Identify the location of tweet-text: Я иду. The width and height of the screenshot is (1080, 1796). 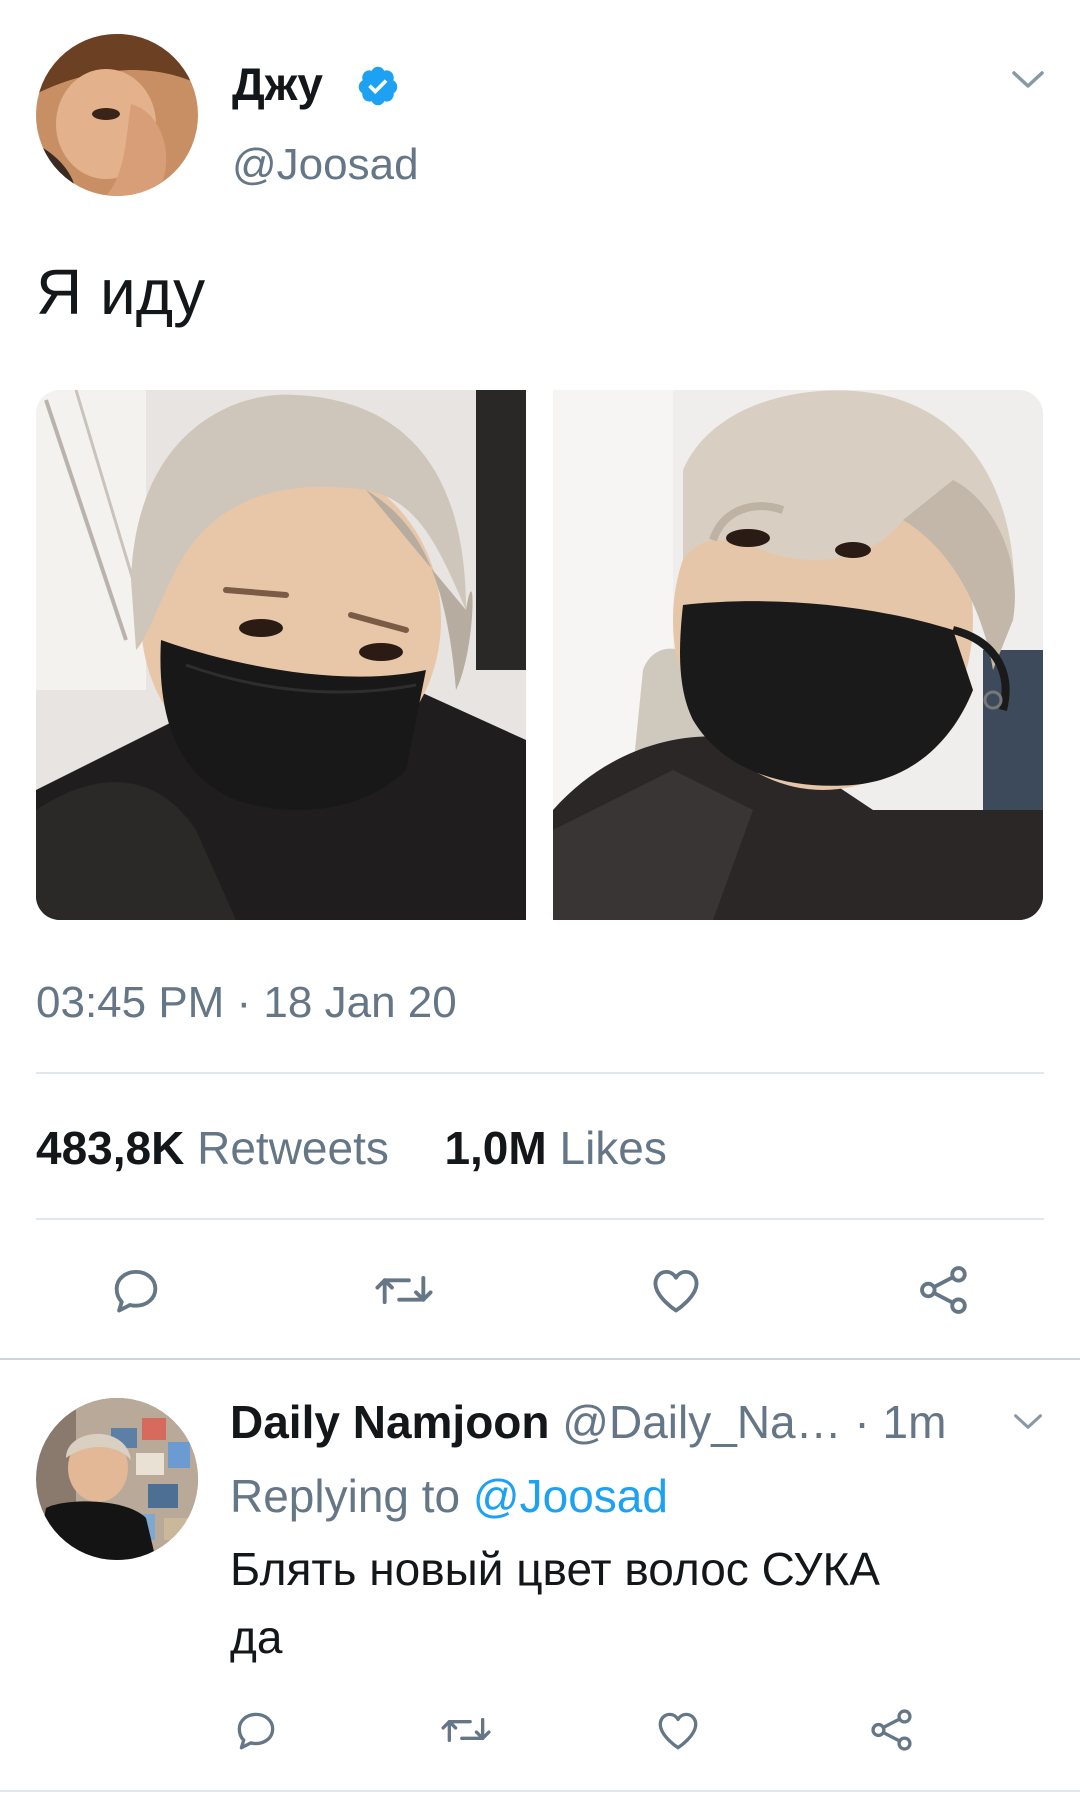
(121, 292).